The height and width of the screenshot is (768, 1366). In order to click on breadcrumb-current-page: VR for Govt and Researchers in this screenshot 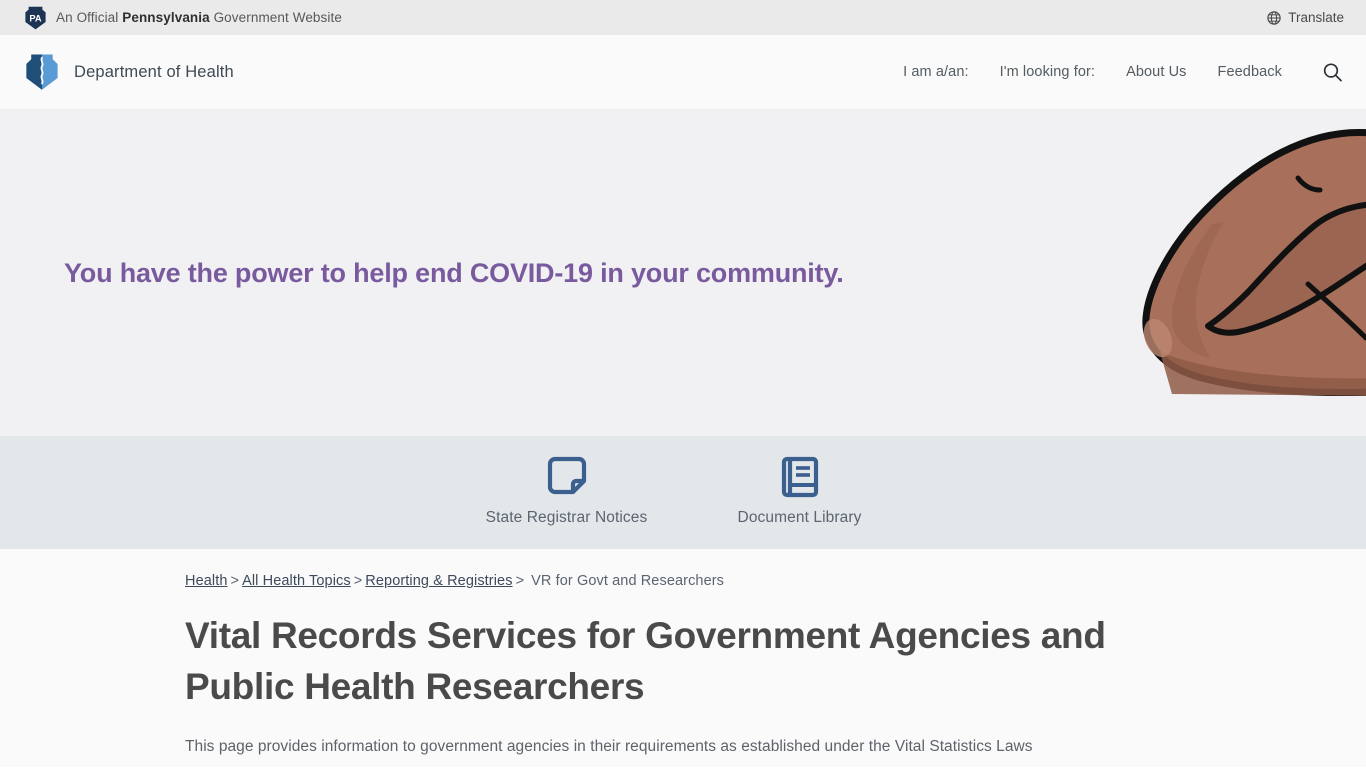, I will do `click(628, 581)`.